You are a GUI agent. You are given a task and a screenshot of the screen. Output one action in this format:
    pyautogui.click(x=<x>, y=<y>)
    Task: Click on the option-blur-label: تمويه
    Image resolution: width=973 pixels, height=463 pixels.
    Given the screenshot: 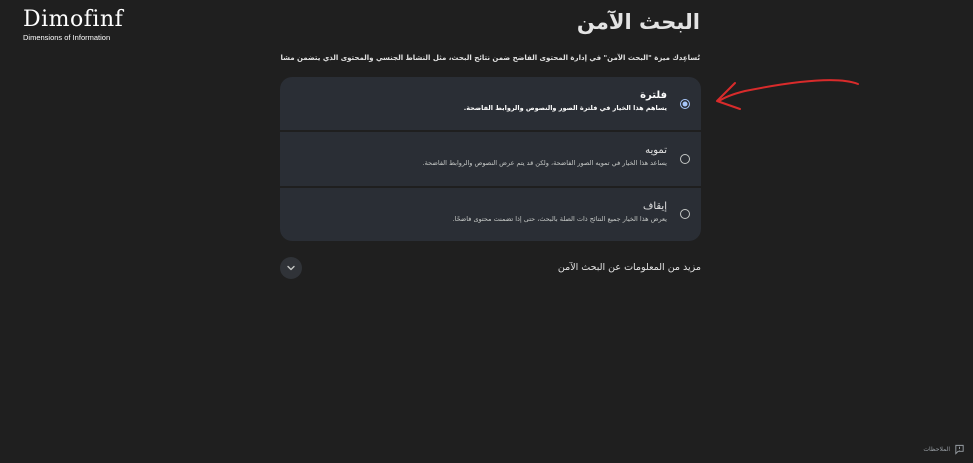 What is the action you would take?
    pyautogui.click(x=656, y=151)
    